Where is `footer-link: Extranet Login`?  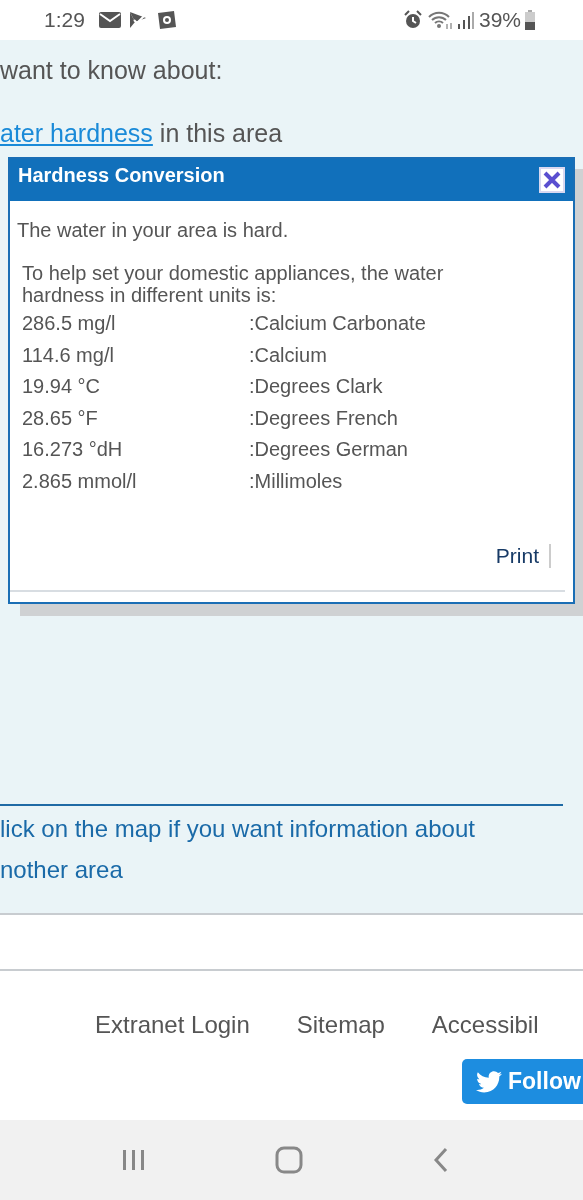 footer-link: Extranet Login is located at coordinates (172, 1025).